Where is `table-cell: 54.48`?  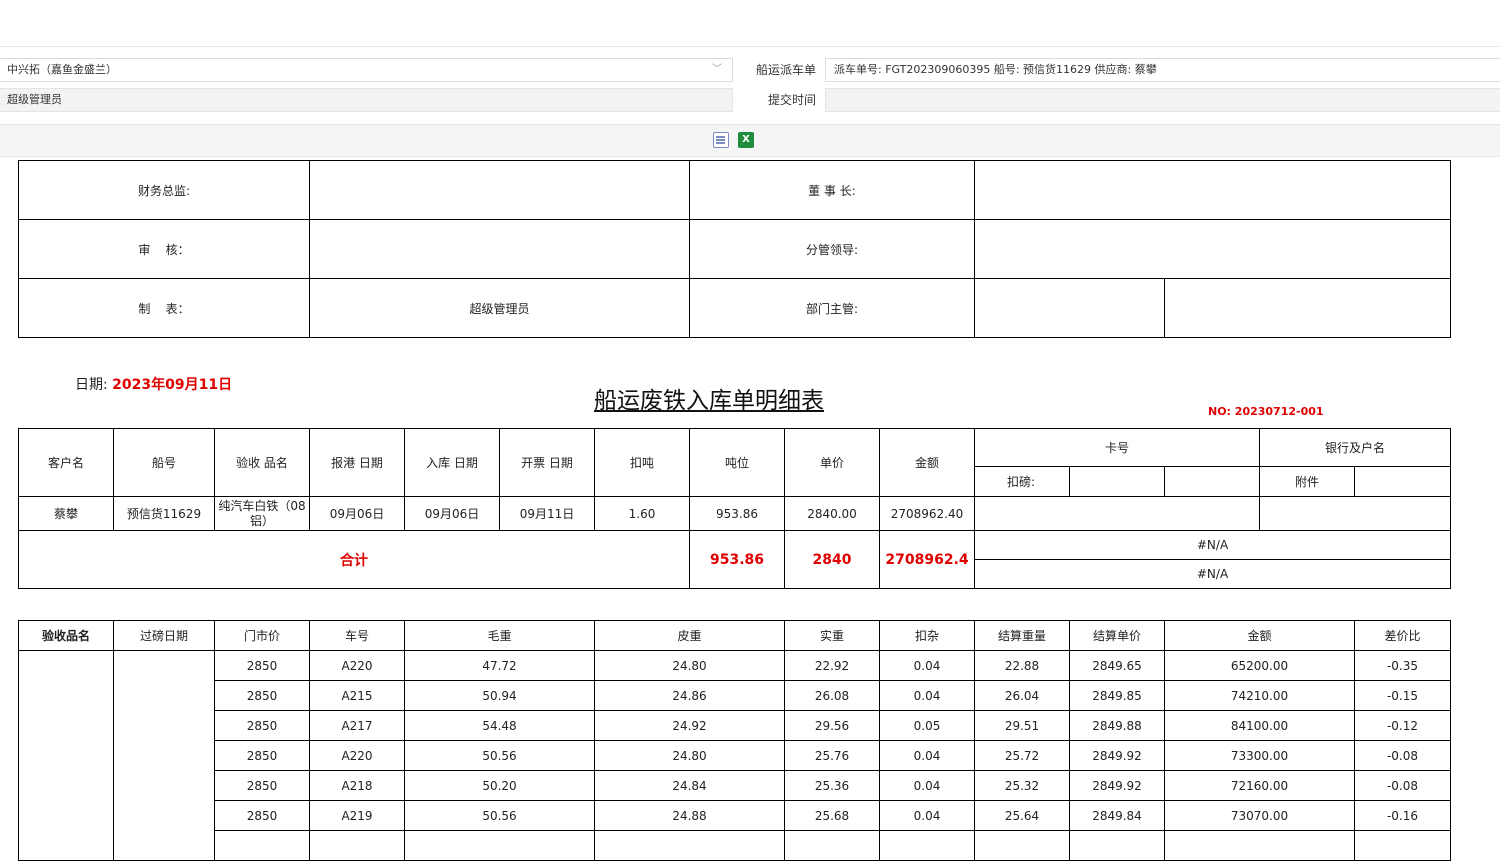
table-cell: 54.48 is located at coordinates (499, 725).